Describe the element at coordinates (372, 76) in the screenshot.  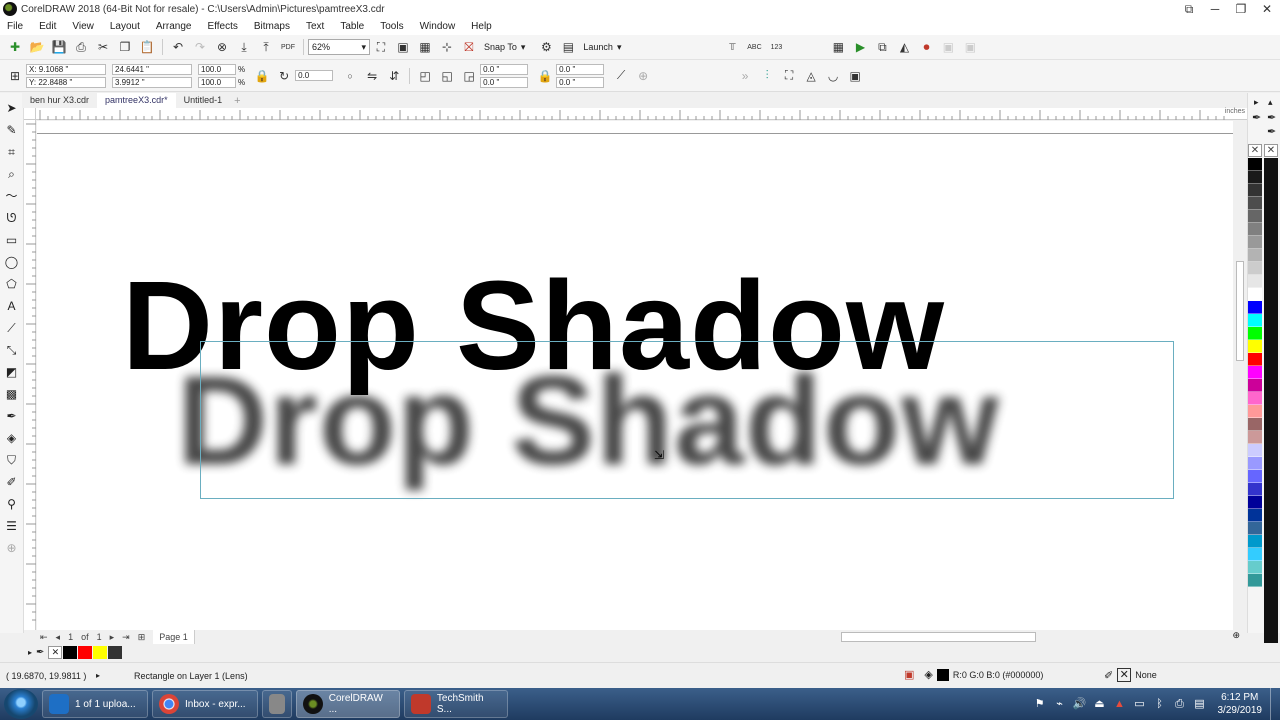
I see `mirror-horizontal-icon: ⇋` at that location.